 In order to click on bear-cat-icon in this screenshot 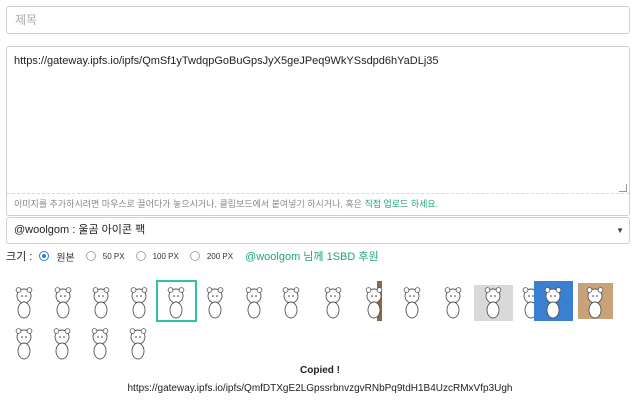, I will do `click(63, 301)`.